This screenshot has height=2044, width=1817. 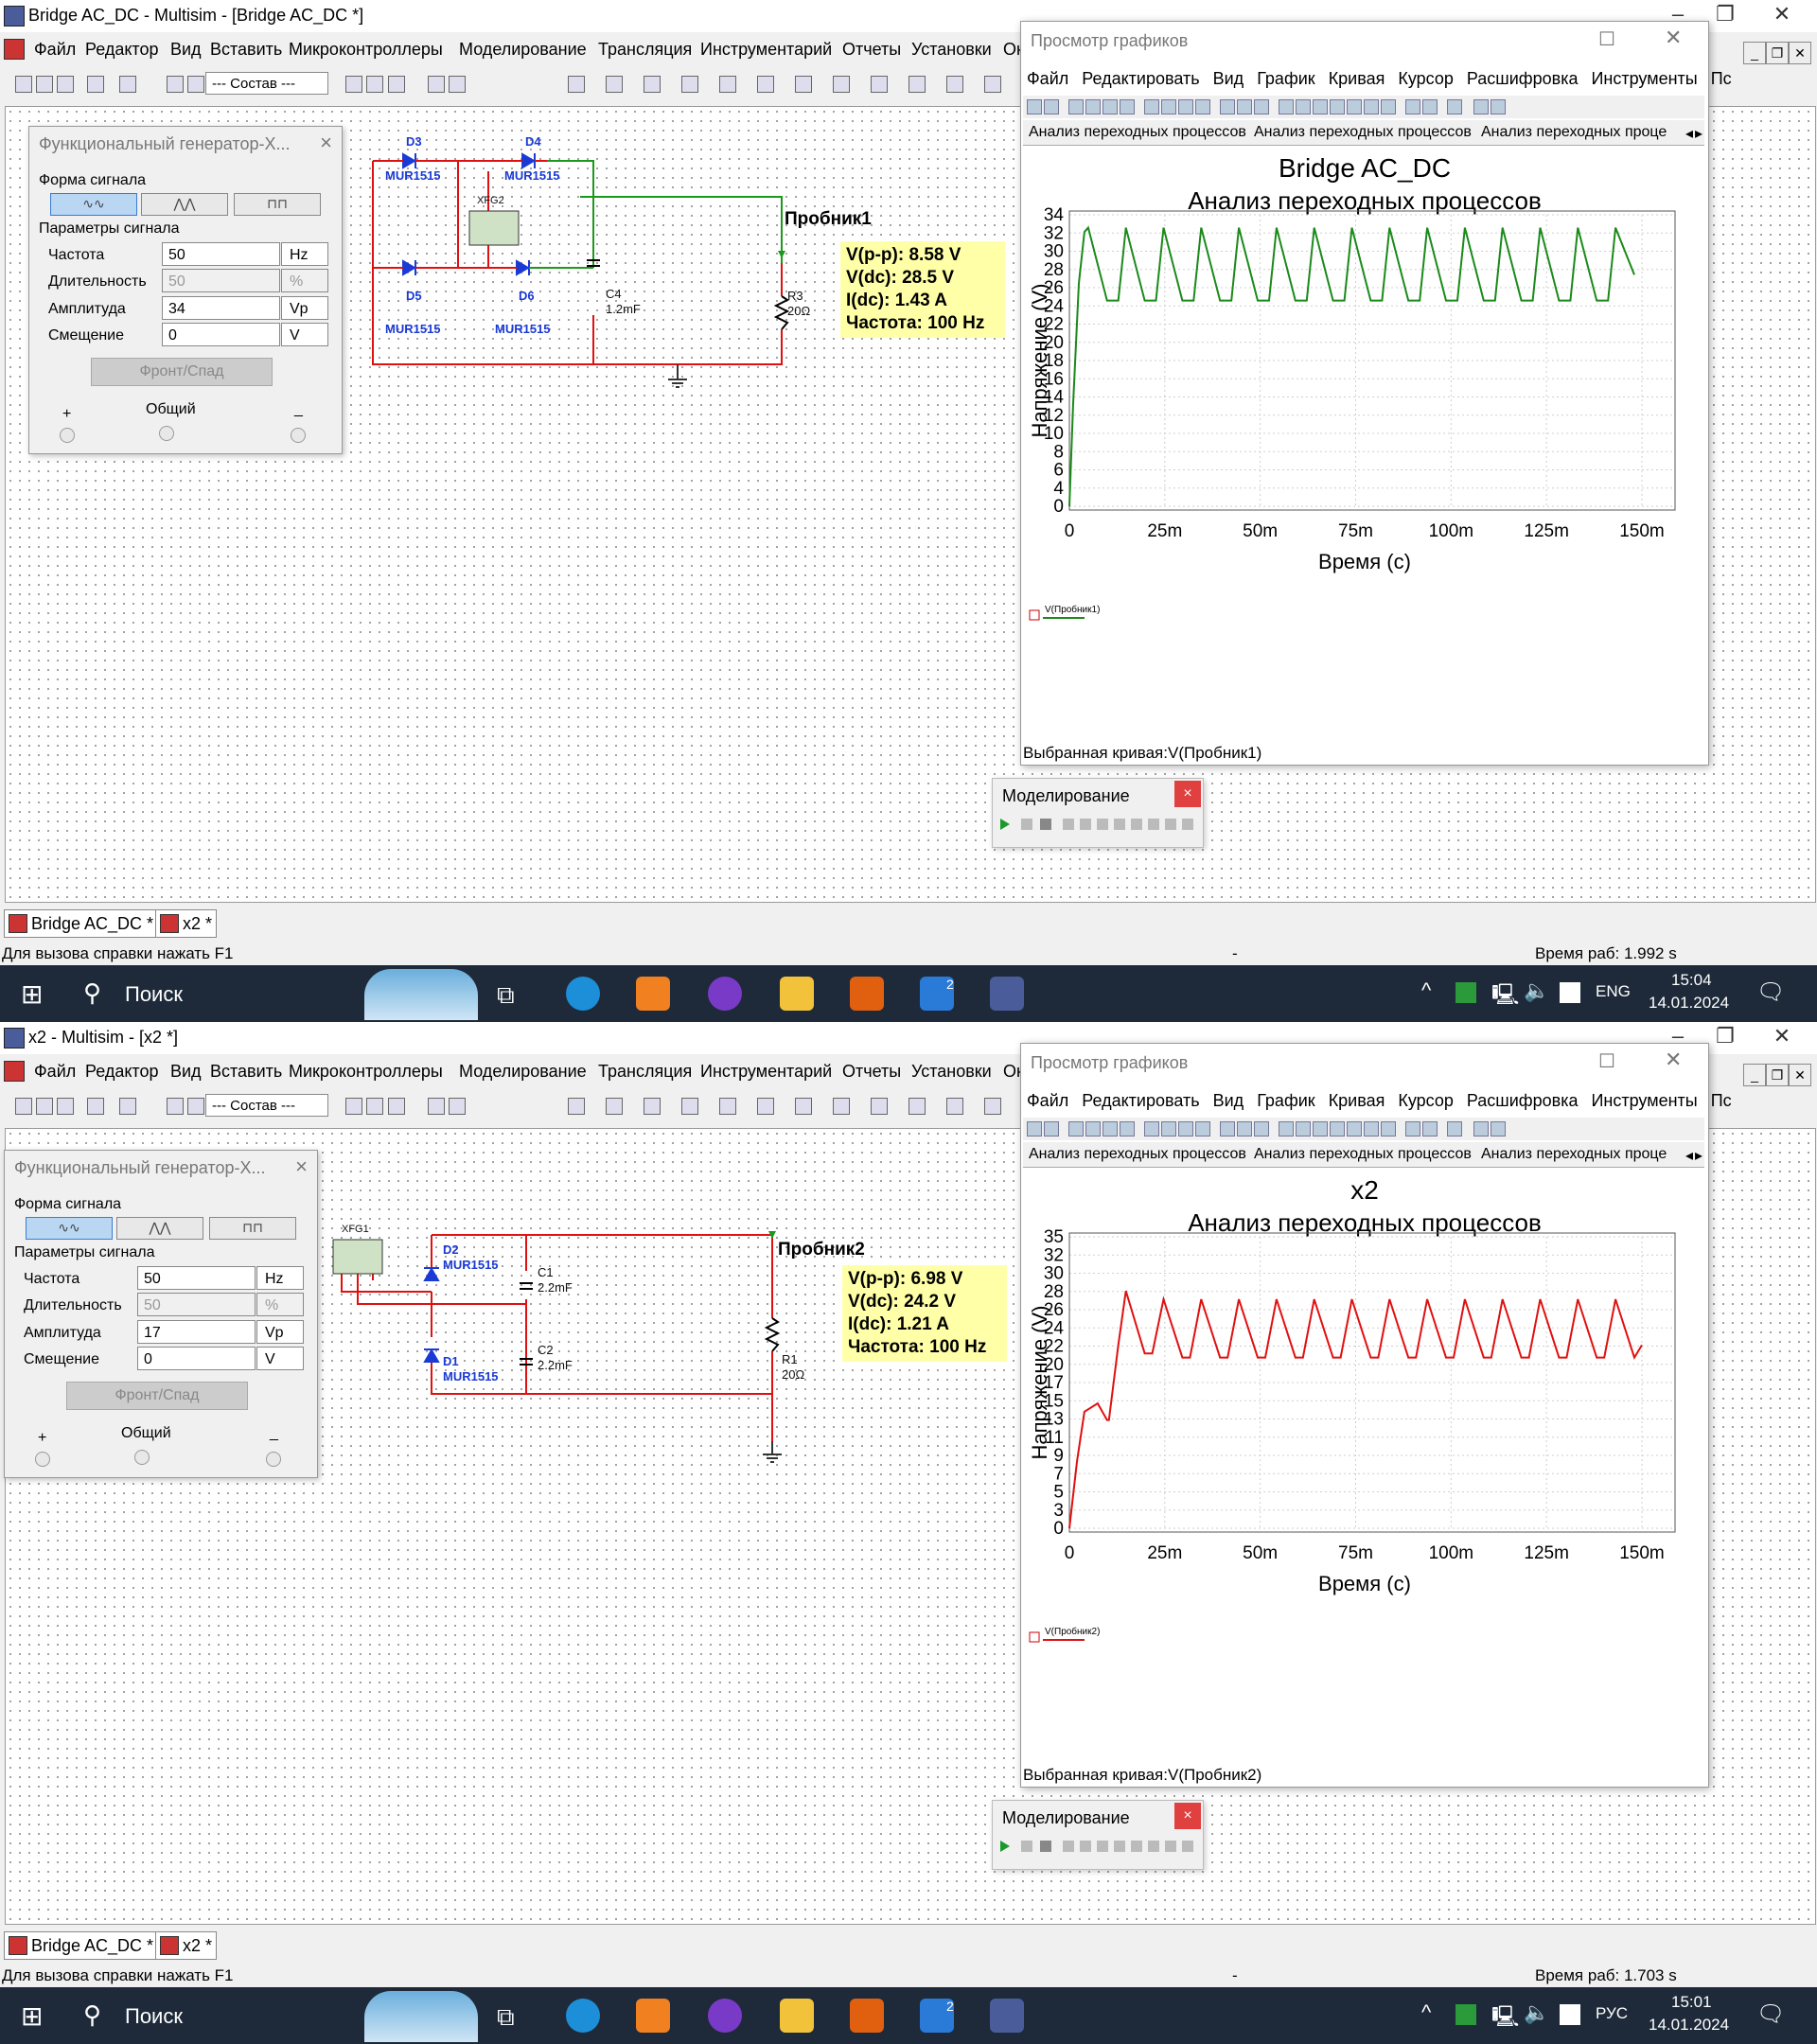 What do you see at coordinates (1034, 1129) in the screenshot?
I see `open-icon` at bounding box center [1034, 1129].